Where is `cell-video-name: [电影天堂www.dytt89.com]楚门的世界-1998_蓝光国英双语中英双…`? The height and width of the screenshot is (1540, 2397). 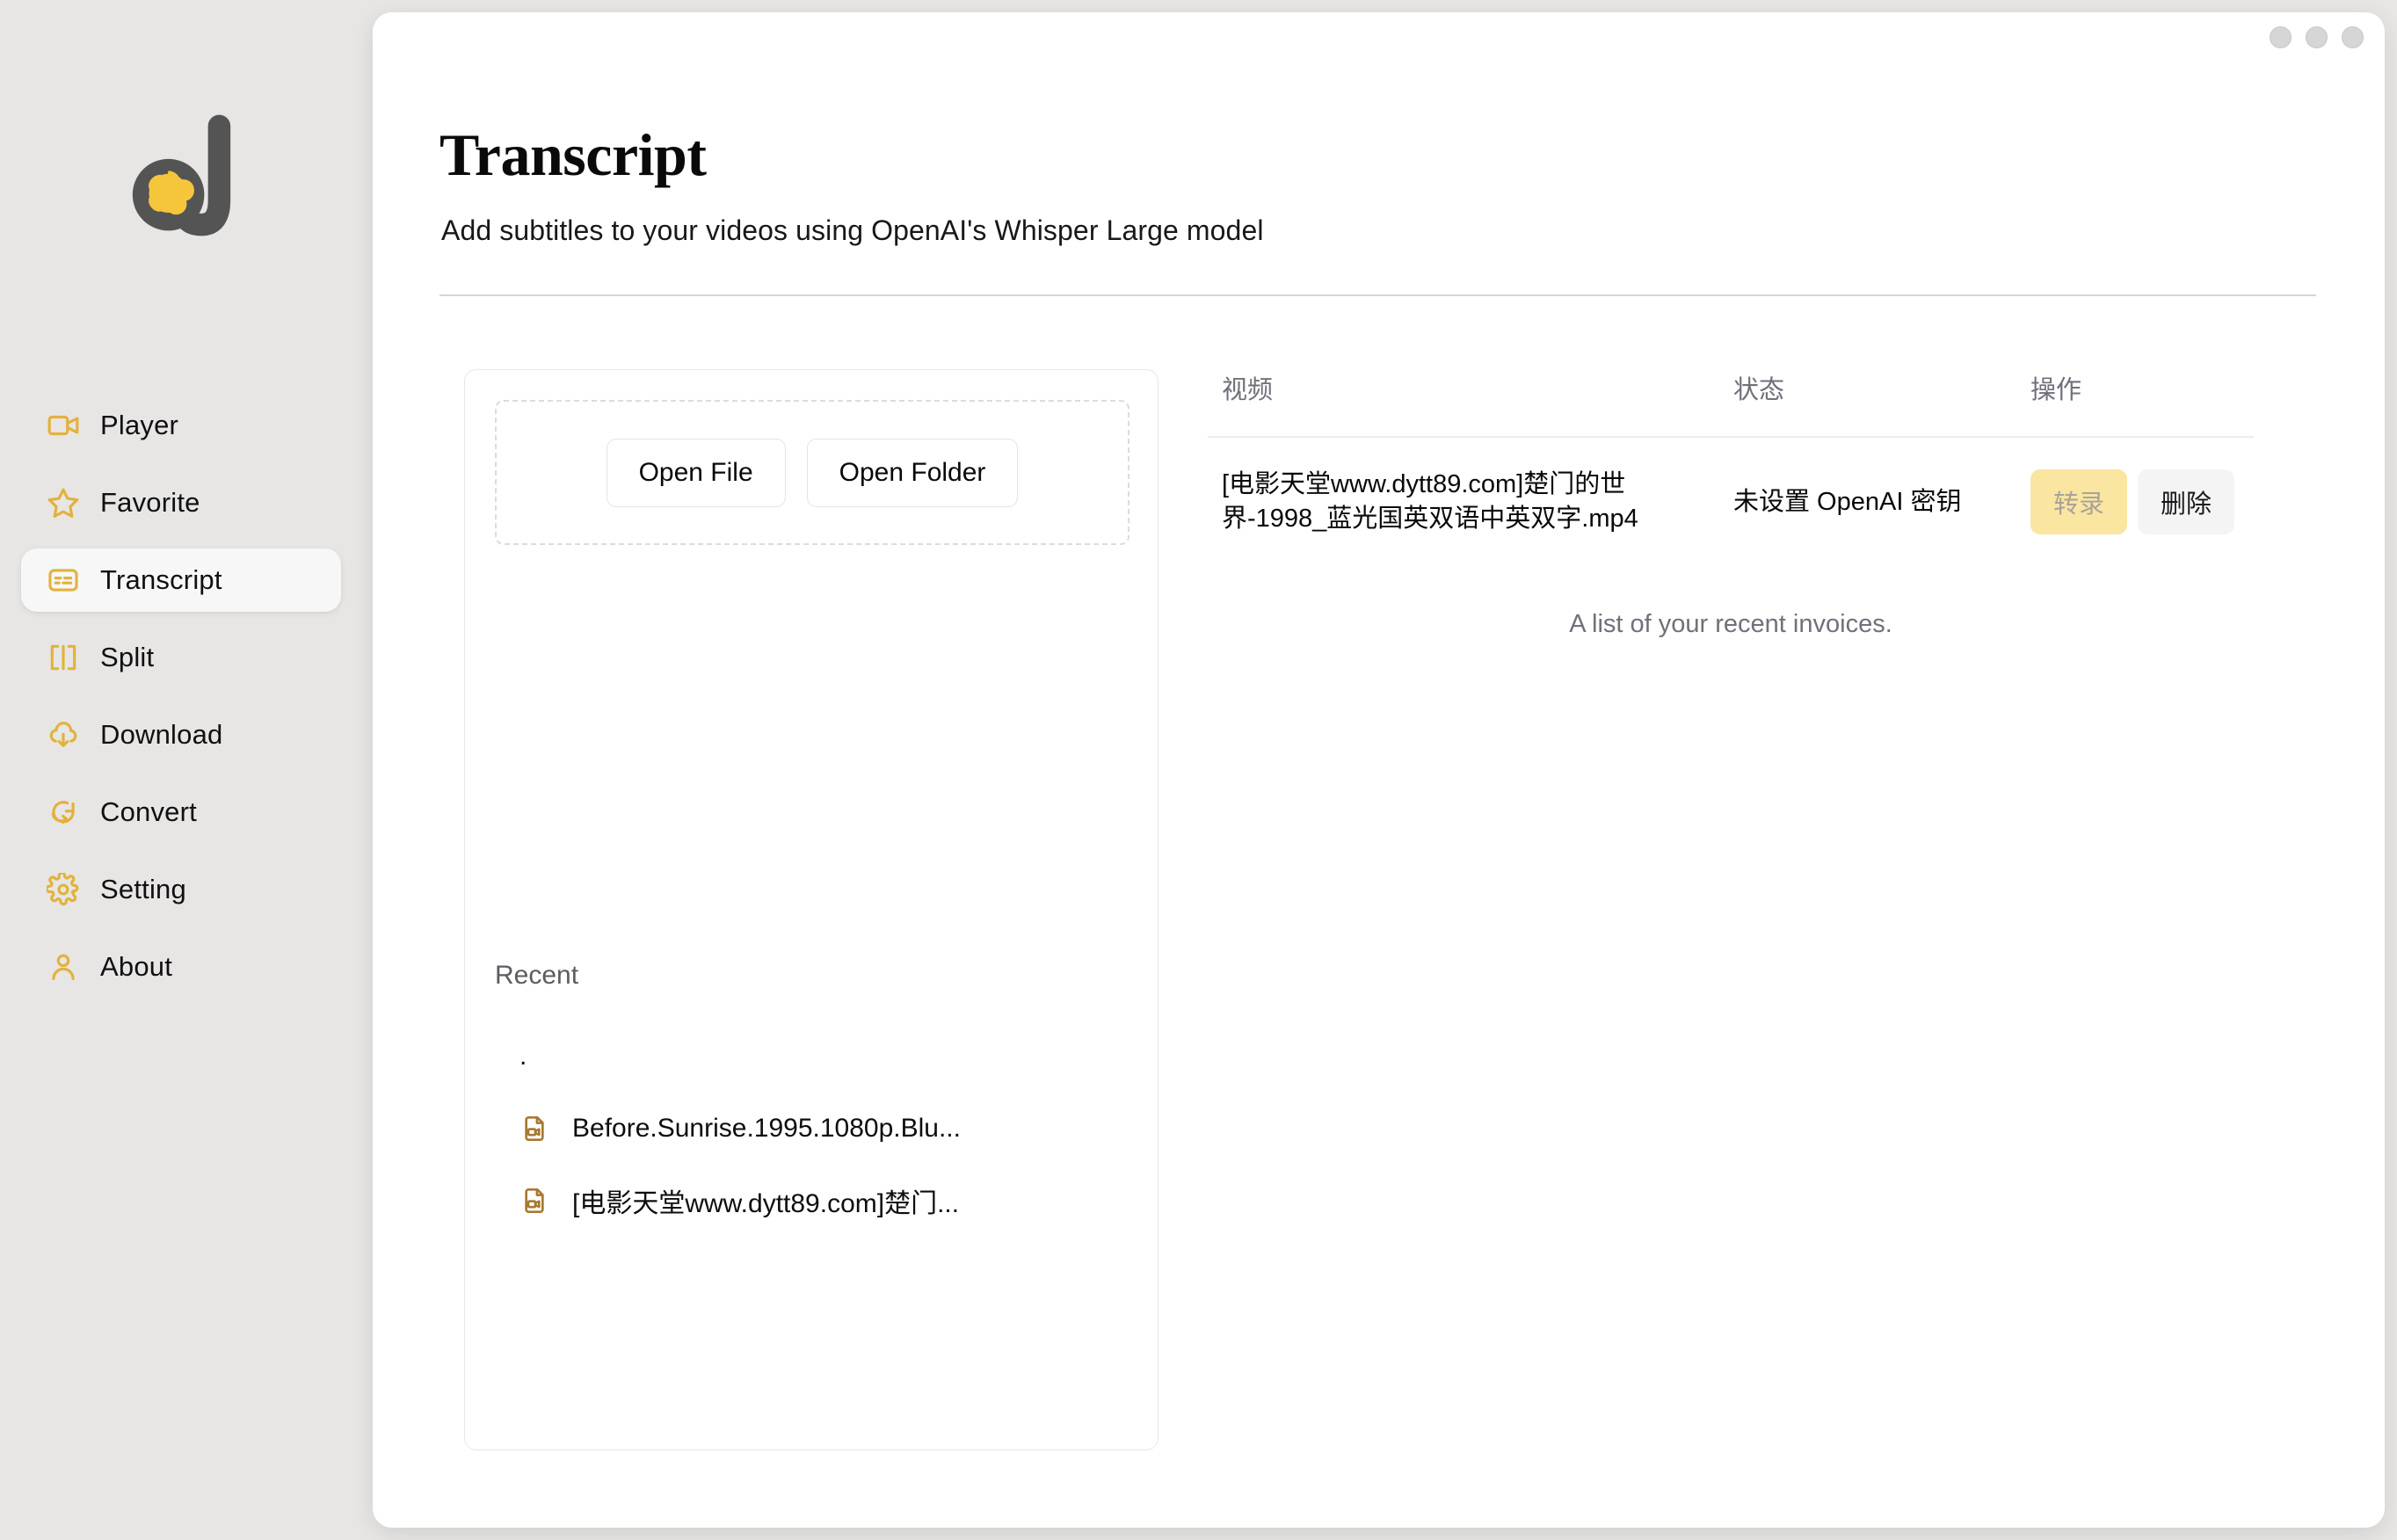
cell-video-name: [电影天堂www.dytt89.com]楚门的世界-1998_蓝光国英双语中英双… is located at coordinates (1430, 502).